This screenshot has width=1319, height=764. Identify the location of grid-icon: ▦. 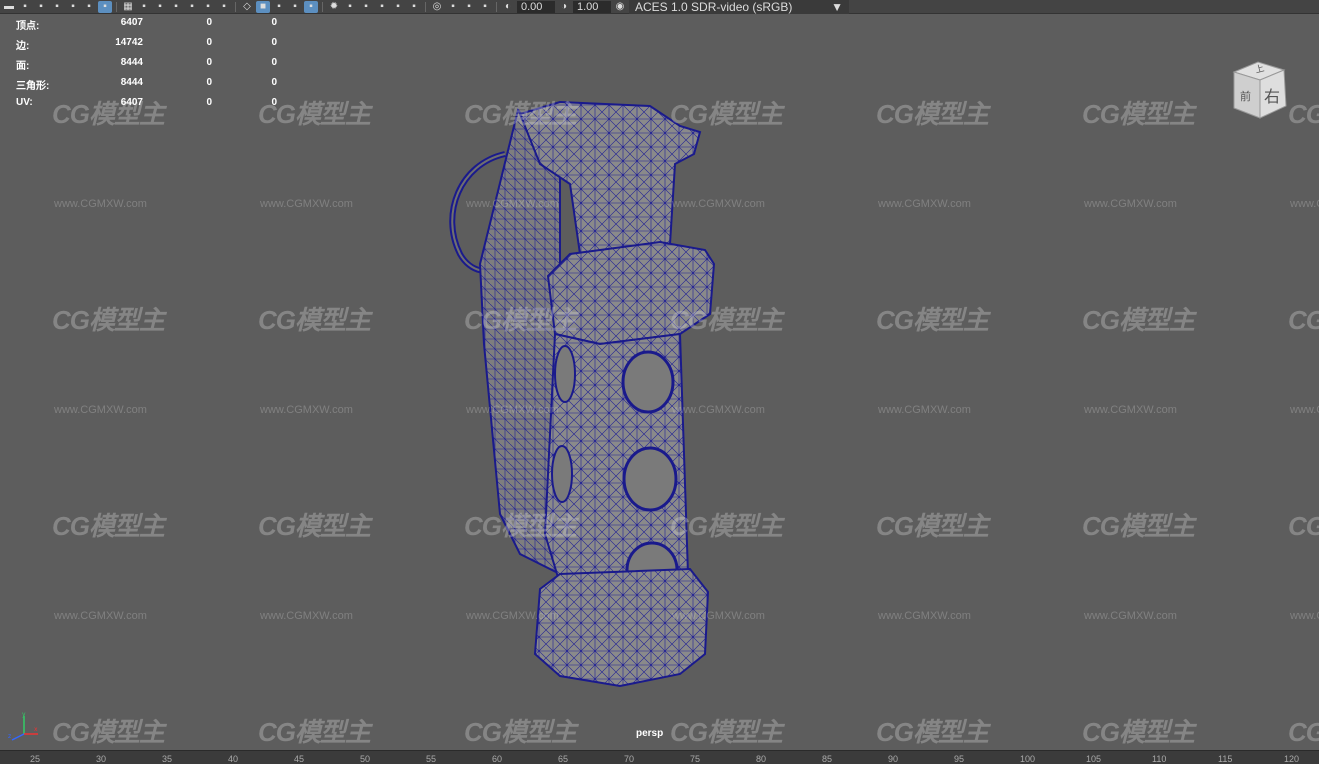
(128, 7).